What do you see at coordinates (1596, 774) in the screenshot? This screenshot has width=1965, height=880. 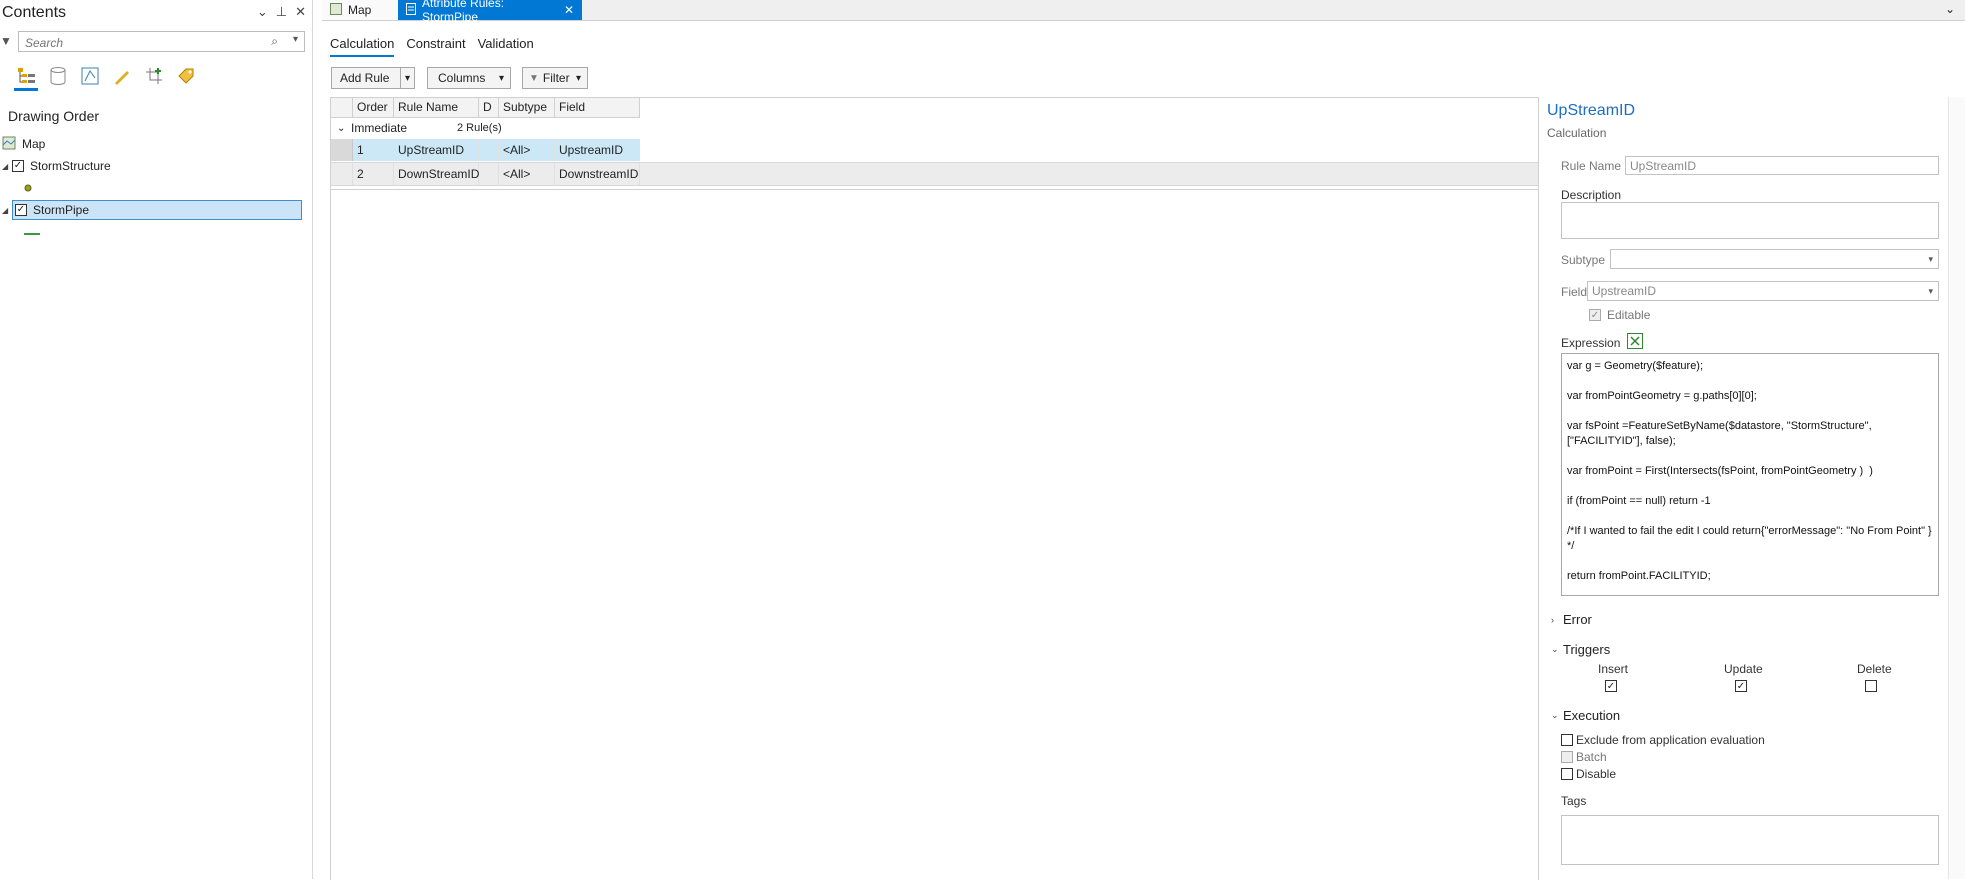 I see `disable-label: Disable` at bounding box center [1596, 774].